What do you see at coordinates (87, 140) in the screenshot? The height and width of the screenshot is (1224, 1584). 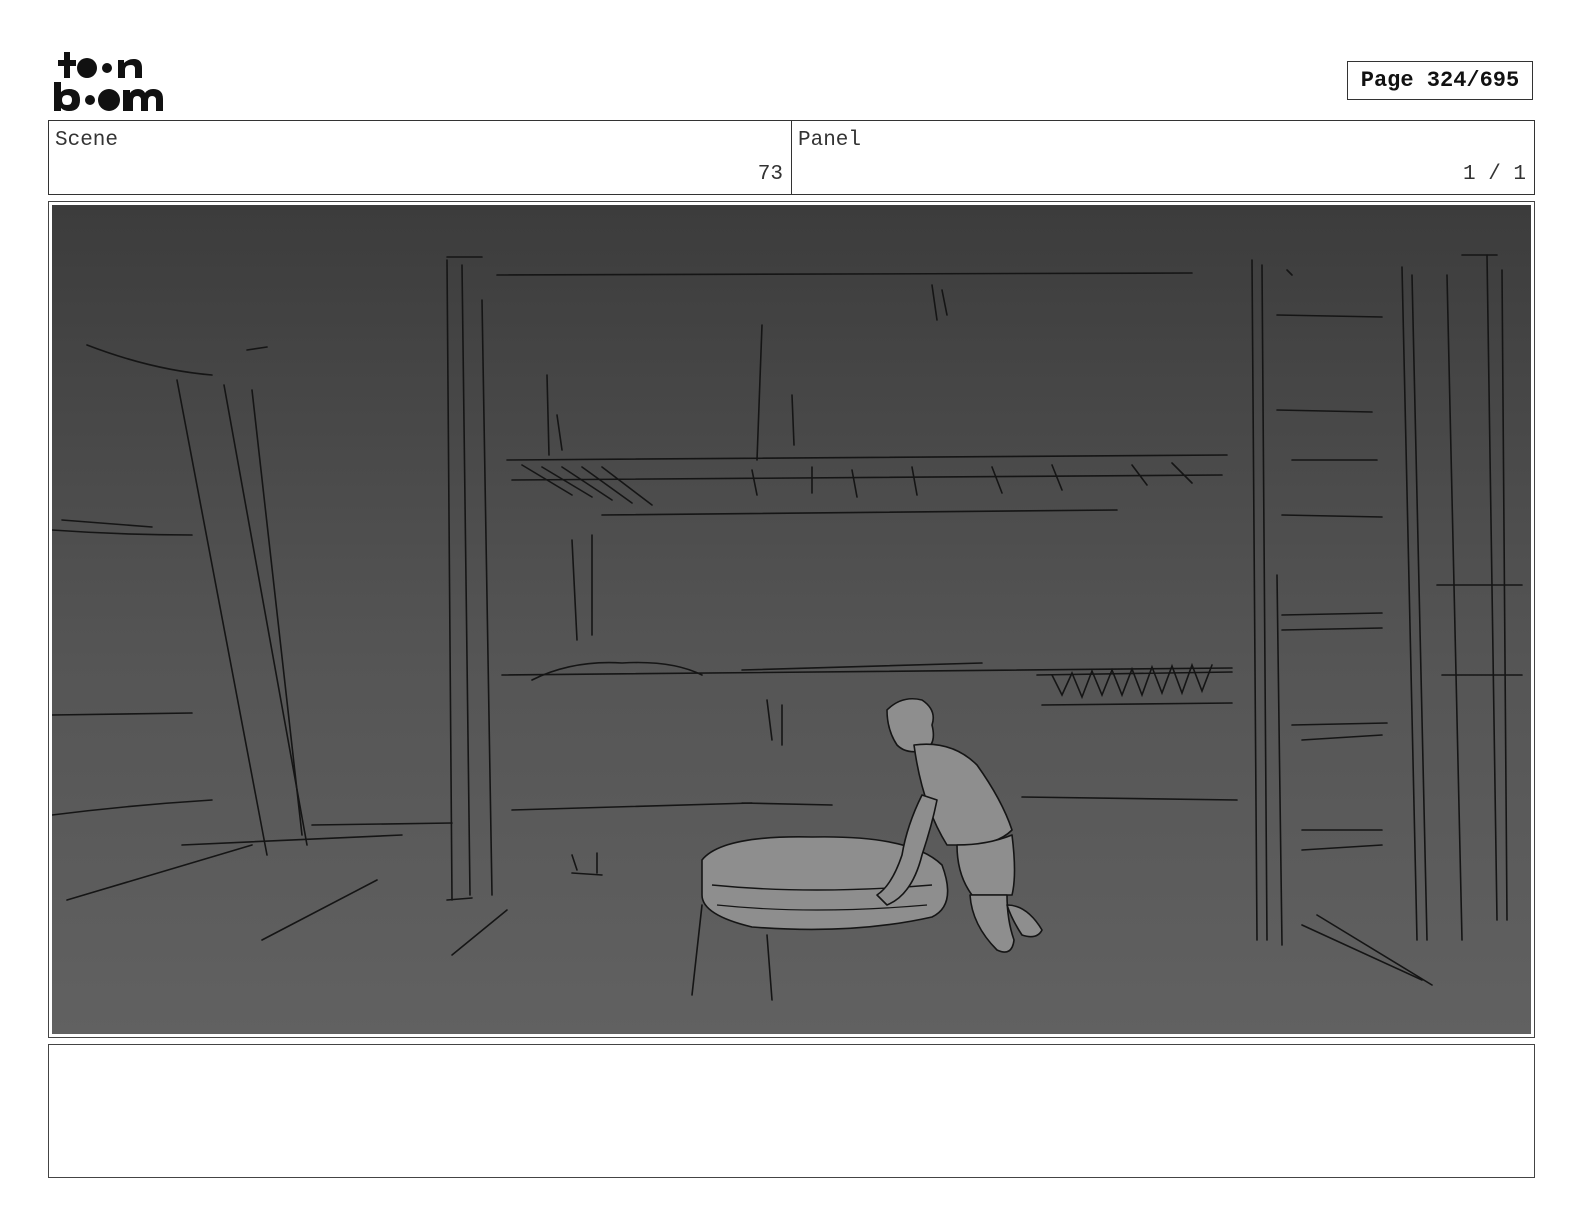 I see `scene-label: Scene` at bounding box center [87, 140].